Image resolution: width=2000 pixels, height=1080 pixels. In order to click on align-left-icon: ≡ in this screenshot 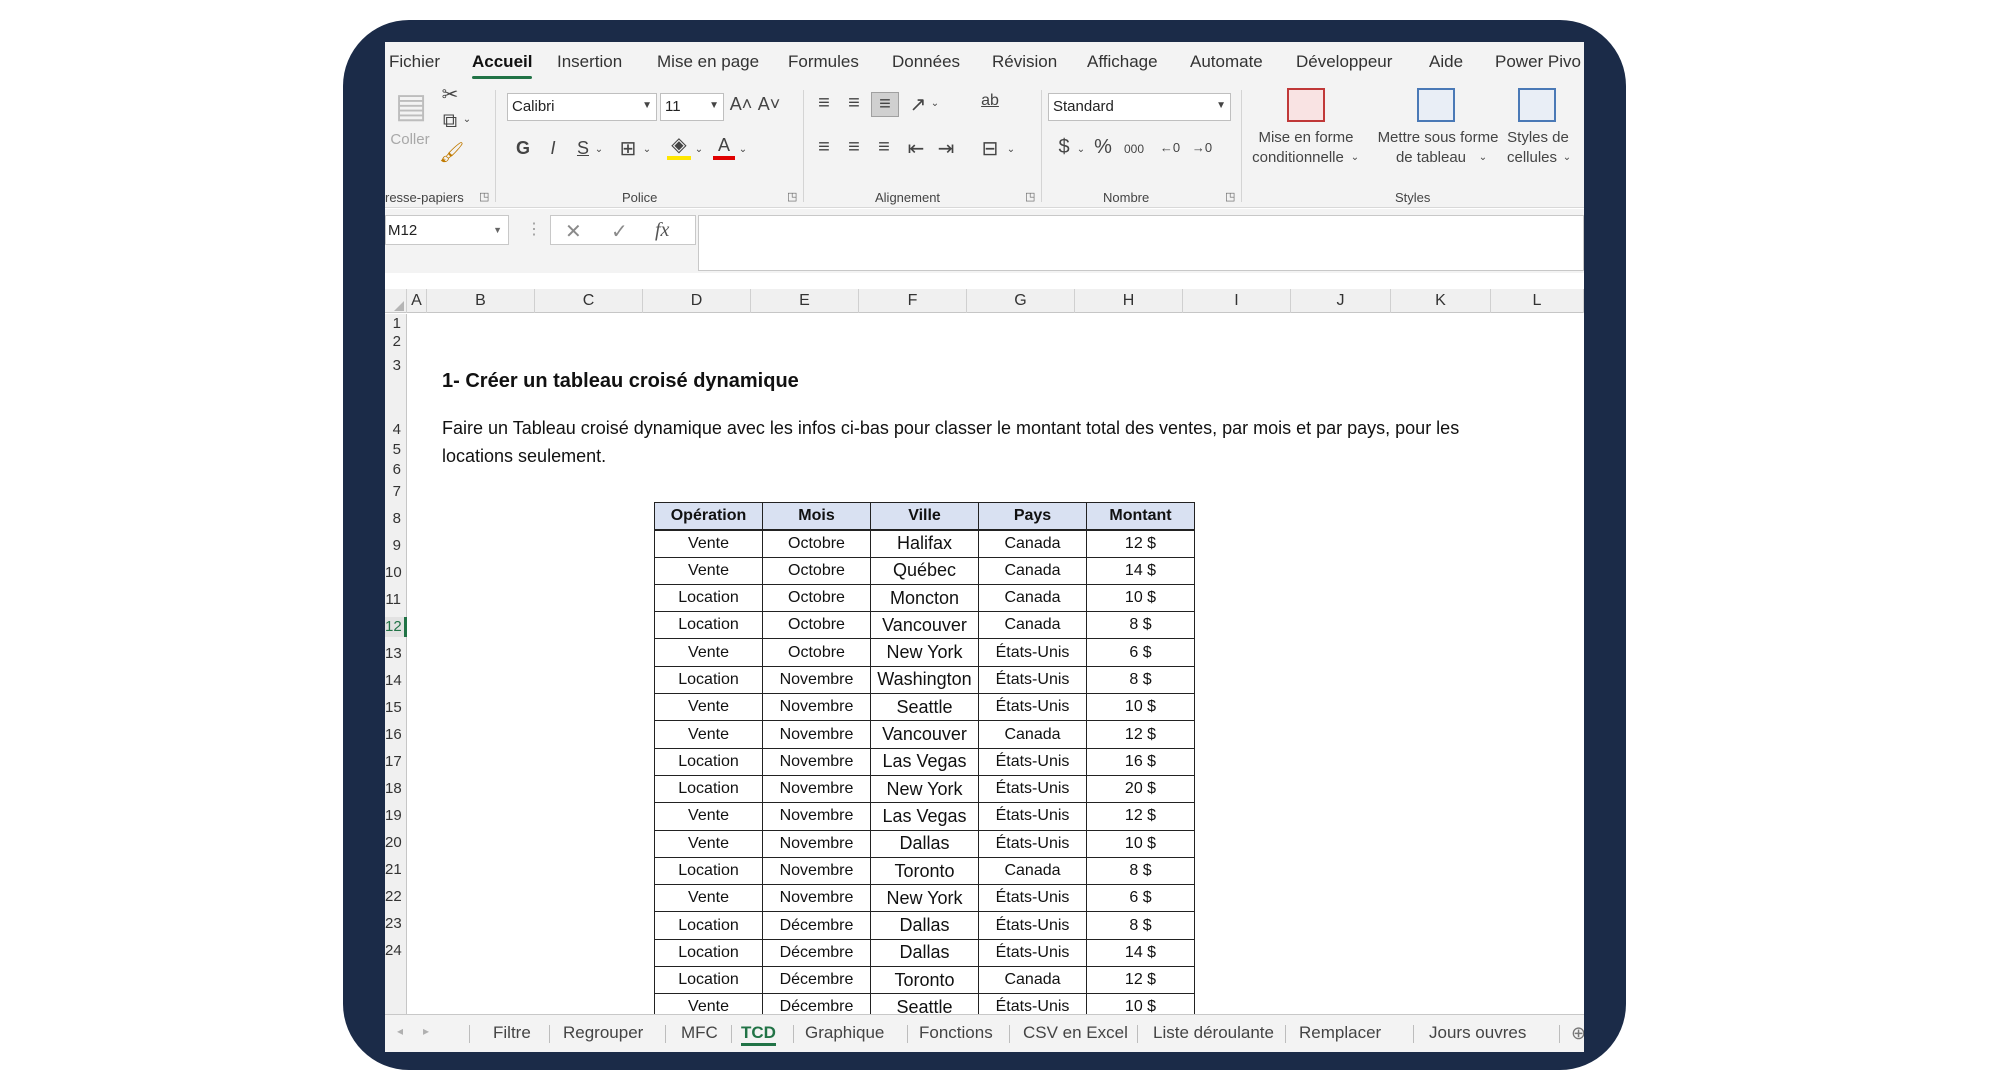, I will do `click(824, 147)`.